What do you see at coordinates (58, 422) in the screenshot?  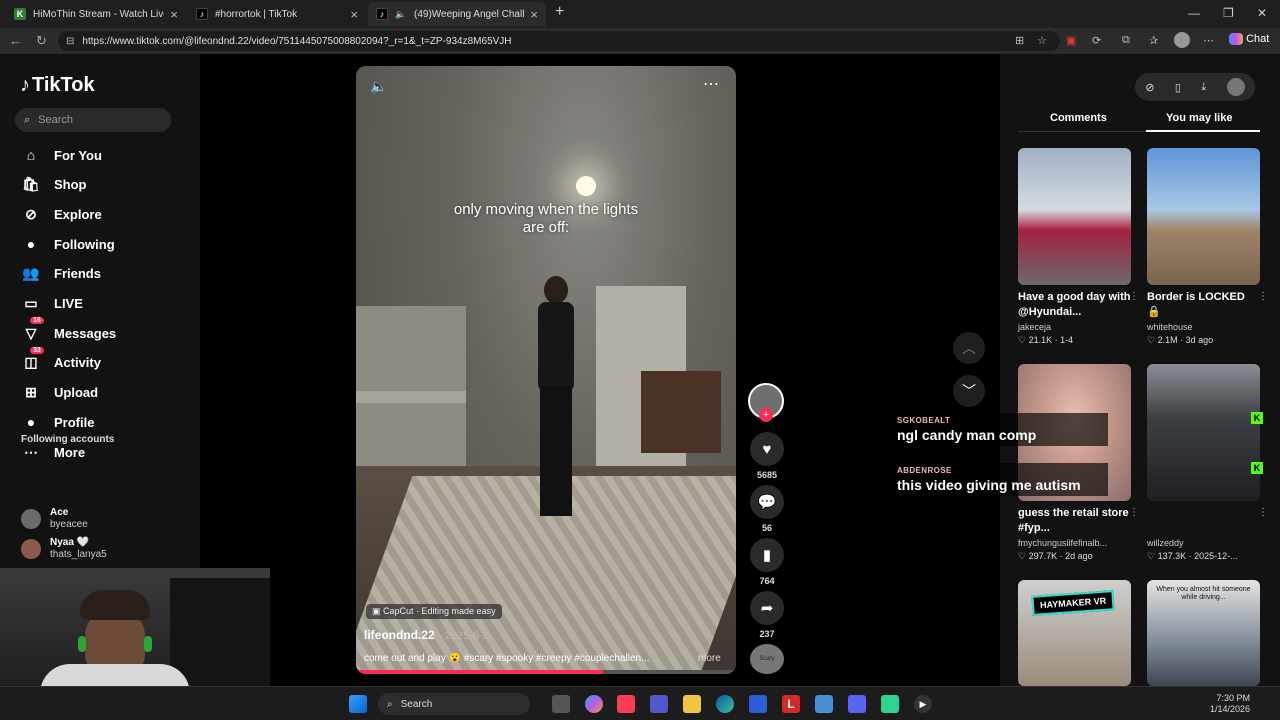 I see `sidebar-item-profile: ● Profile` at bounding box center [58, 422].